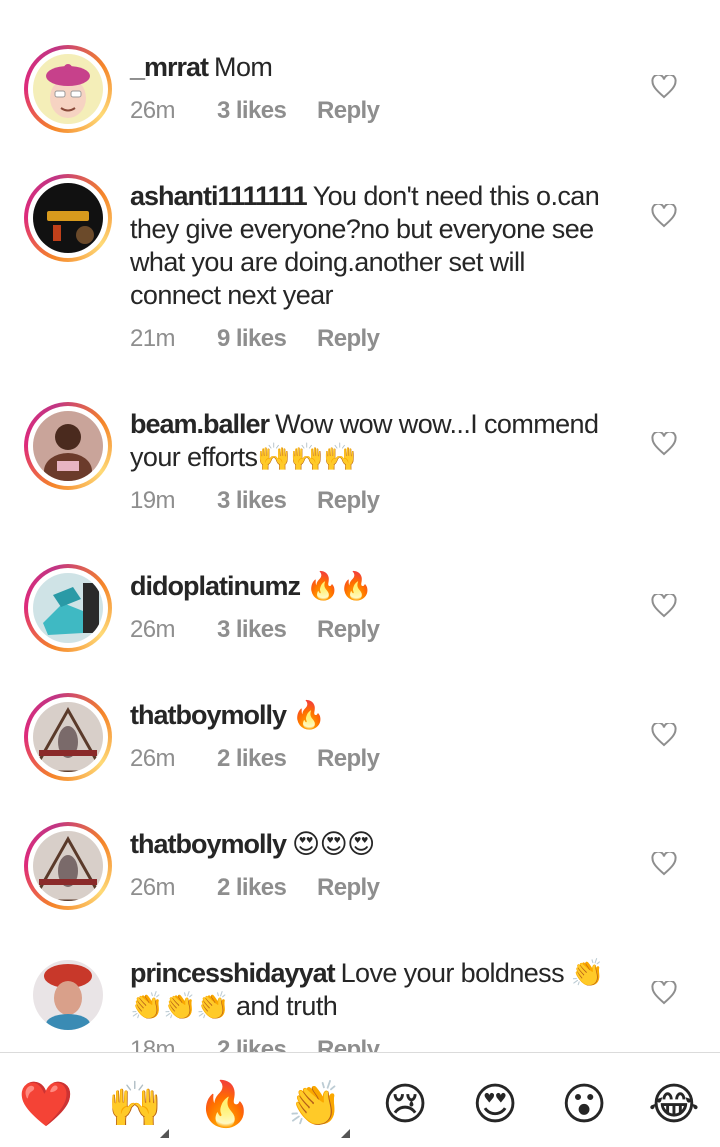  What do you see at coordinates (243, 67) in the screenshot?
I see `comment-text: Mom` at bounding box center [243, 67].